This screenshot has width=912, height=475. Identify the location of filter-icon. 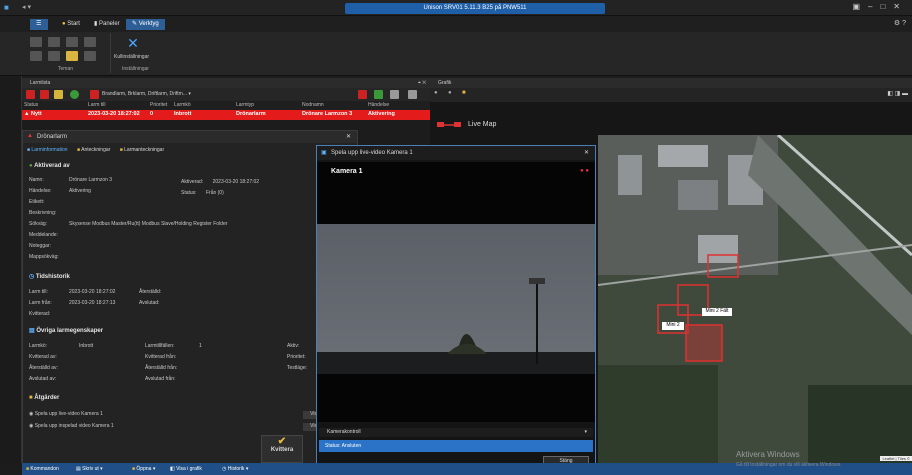
(94, 94).